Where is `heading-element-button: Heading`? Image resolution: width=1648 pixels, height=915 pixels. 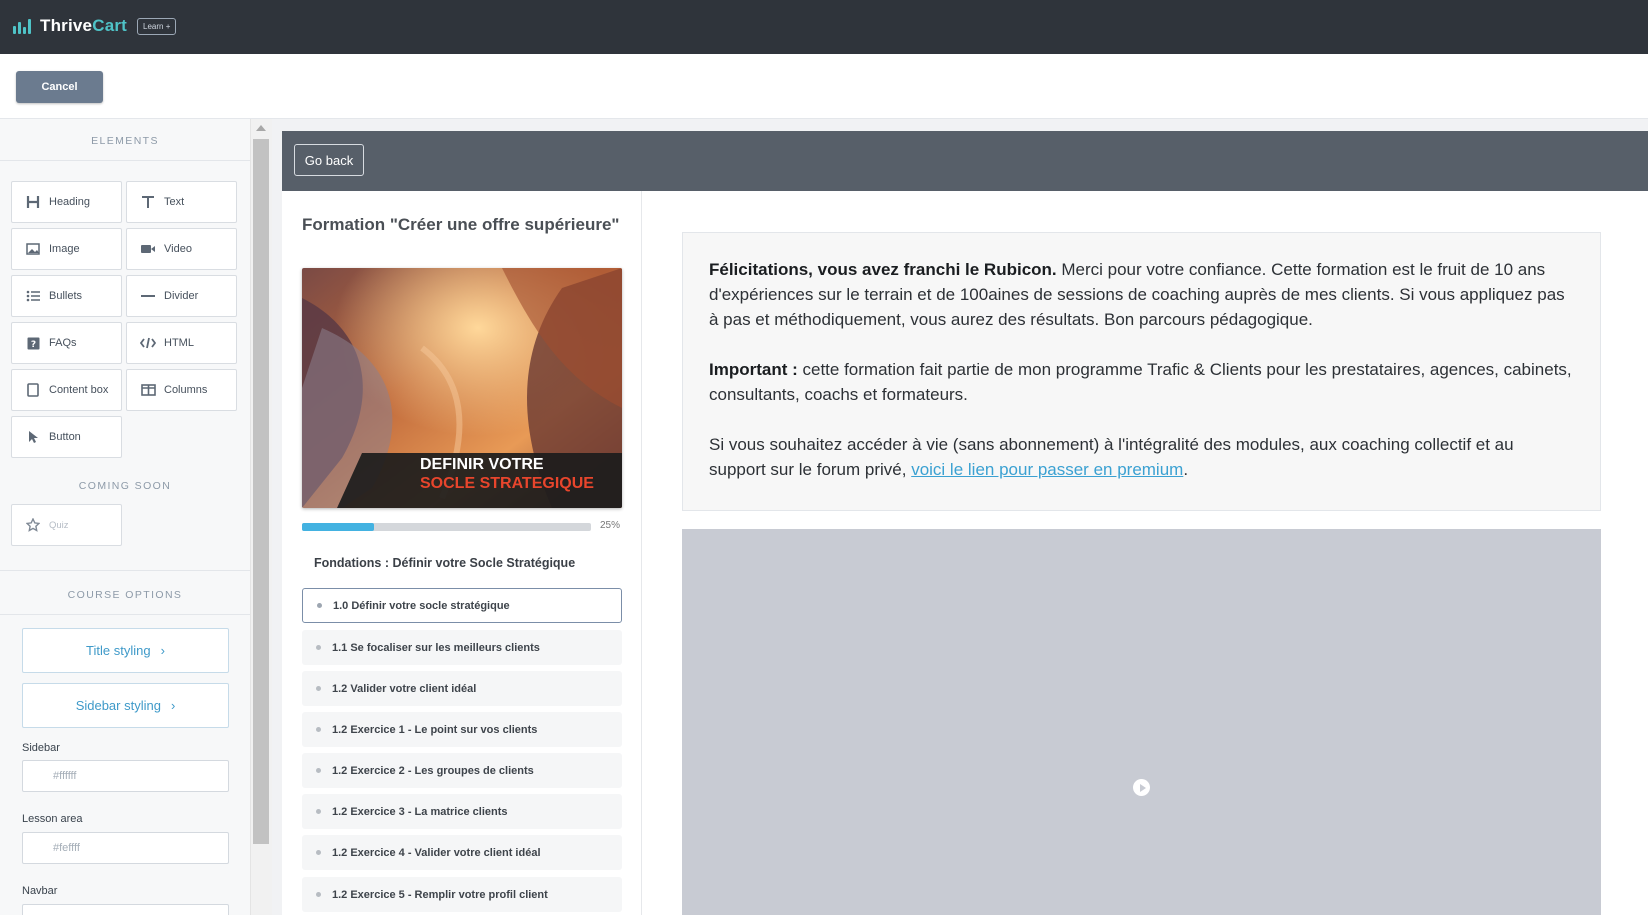 heading-element-button: Heading is located at coordinates (66, 202).